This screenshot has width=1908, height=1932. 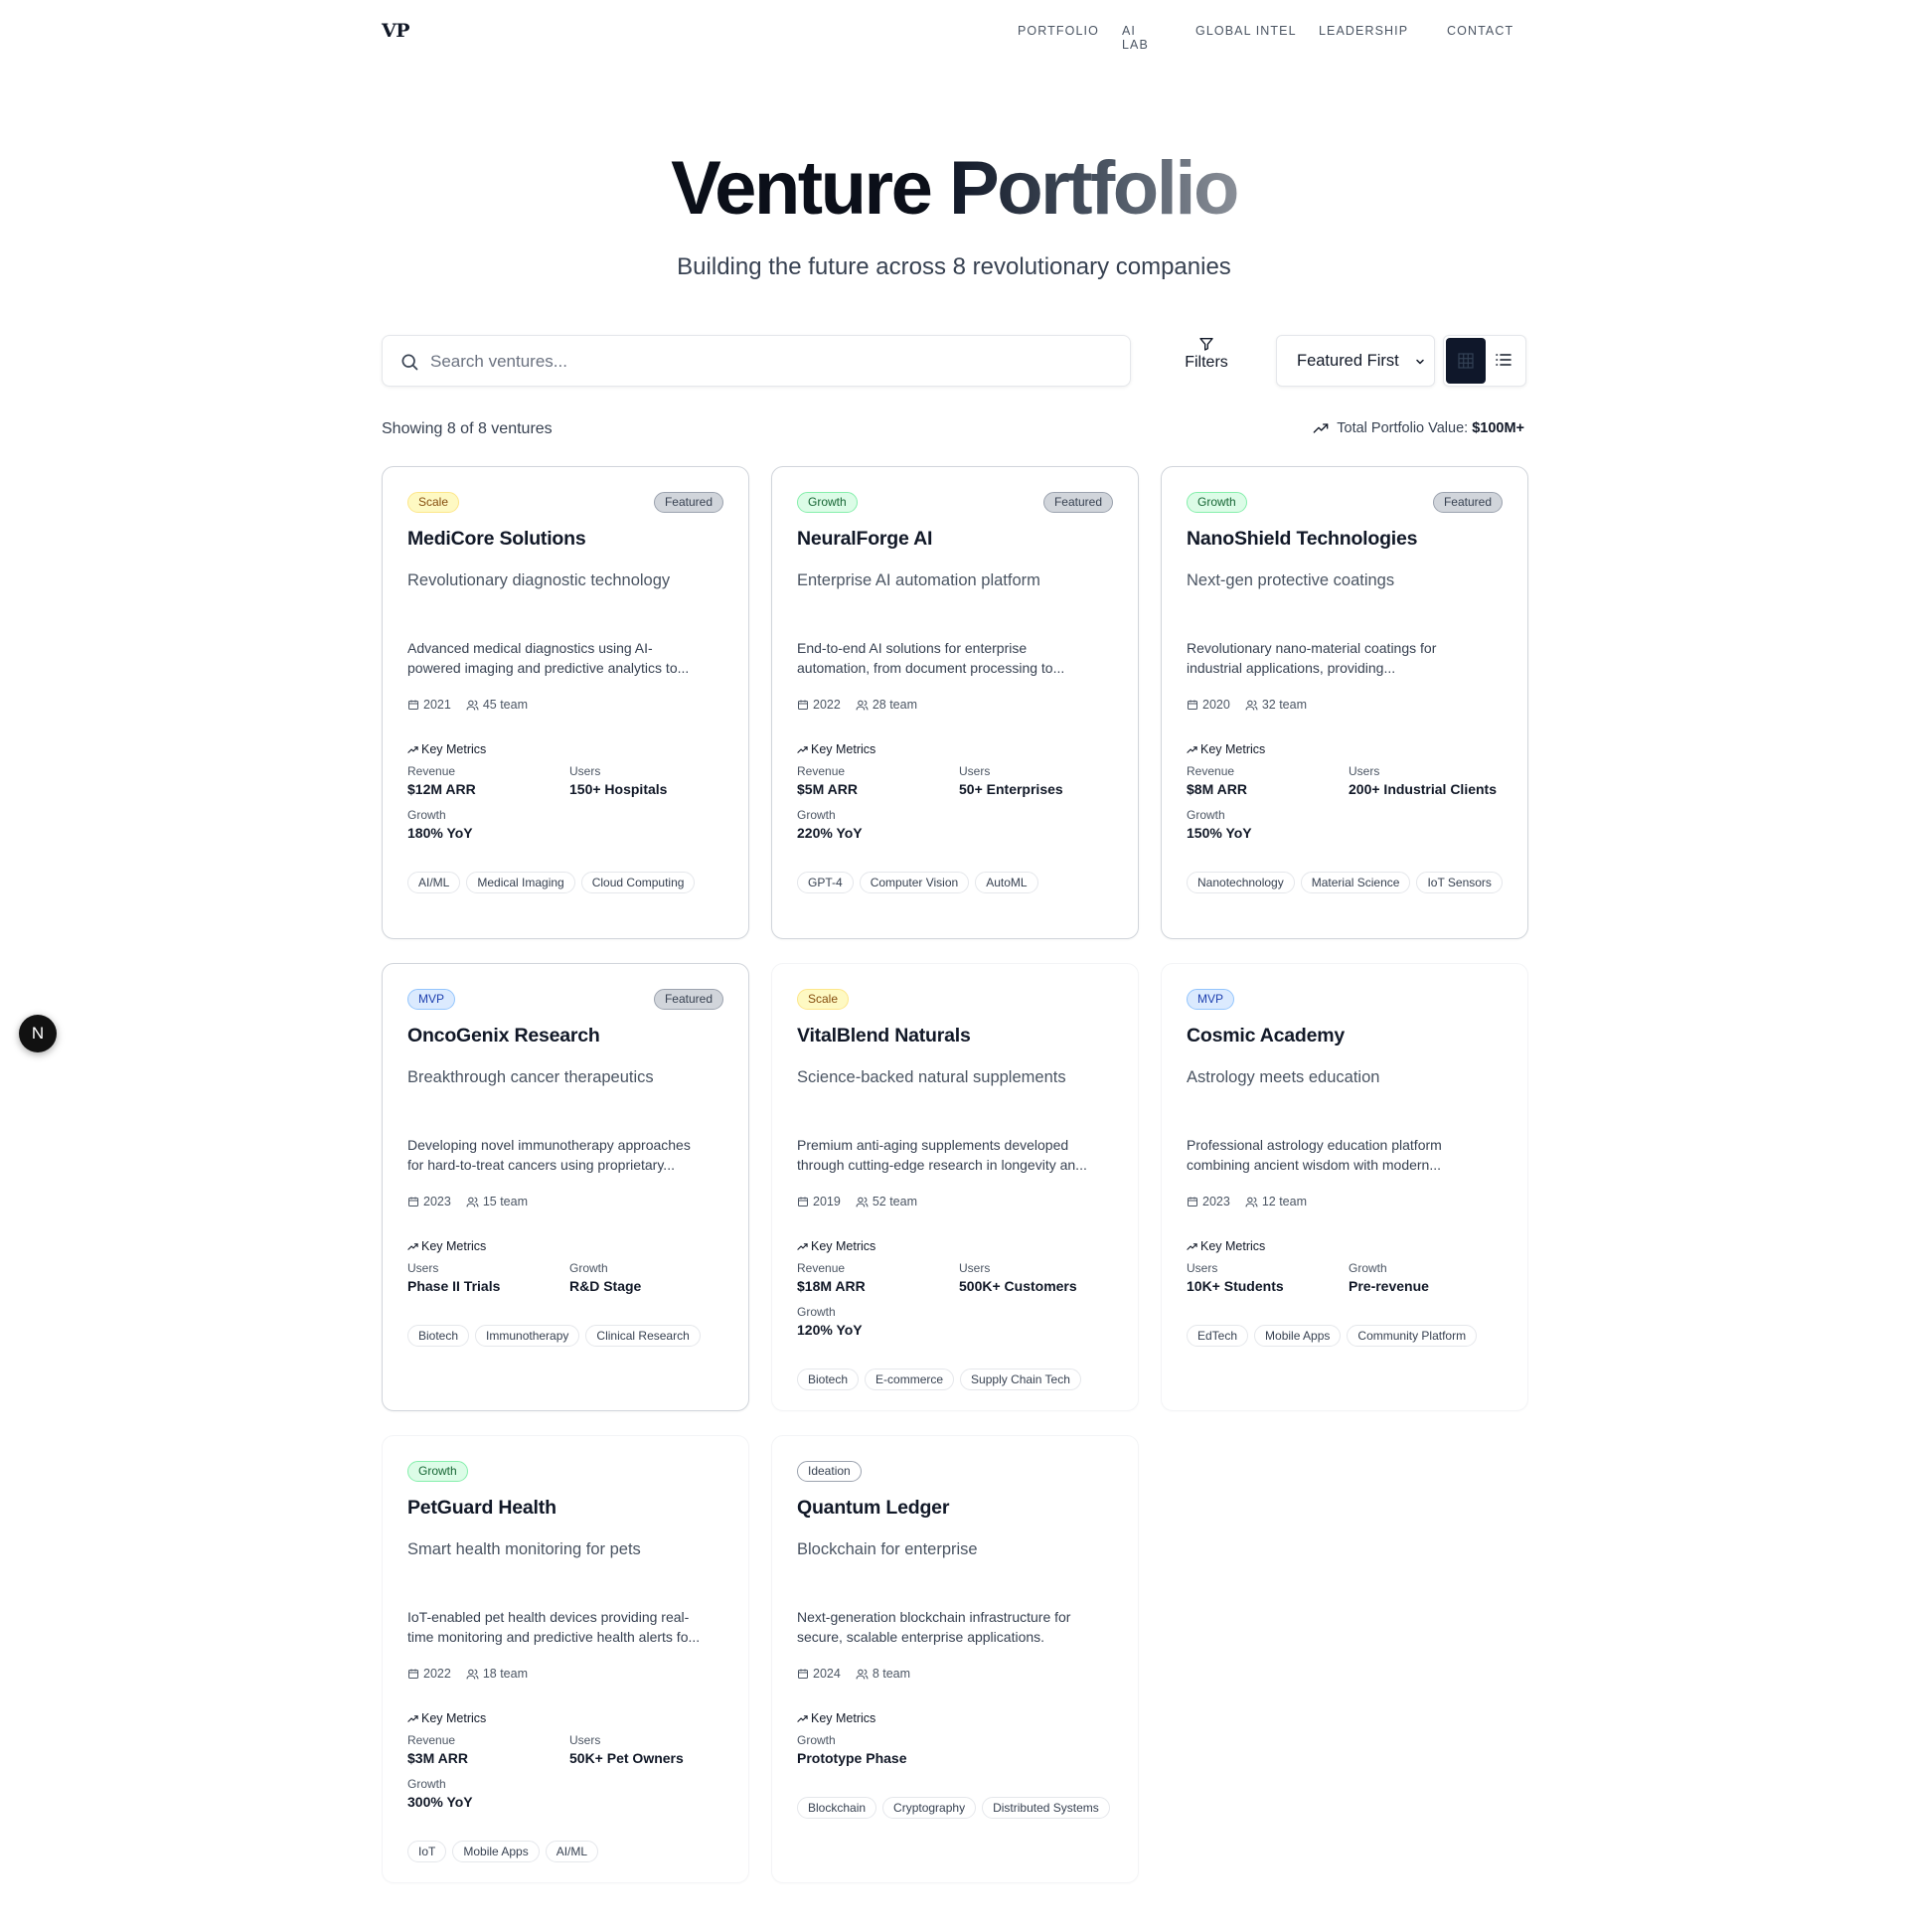 I want to click on team-size-value: 8 team, so click(x=891, y=1674).